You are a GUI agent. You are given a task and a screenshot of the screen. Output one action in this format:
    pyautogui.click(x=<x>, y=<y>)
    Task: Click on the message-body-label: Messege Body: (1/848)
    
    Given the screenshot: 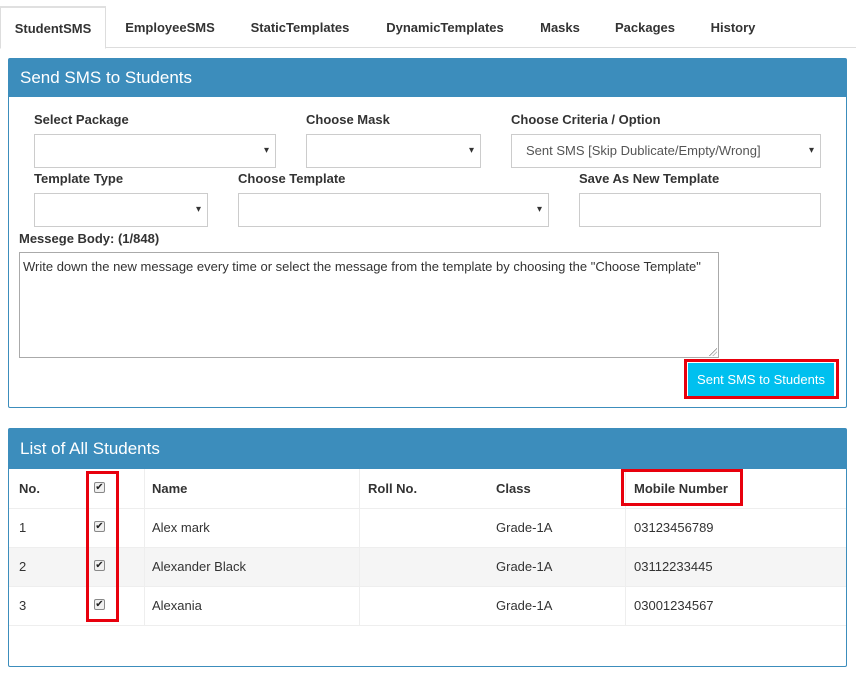 What is the action you would take?
    pyautogui.click(x=89, y=238)
    